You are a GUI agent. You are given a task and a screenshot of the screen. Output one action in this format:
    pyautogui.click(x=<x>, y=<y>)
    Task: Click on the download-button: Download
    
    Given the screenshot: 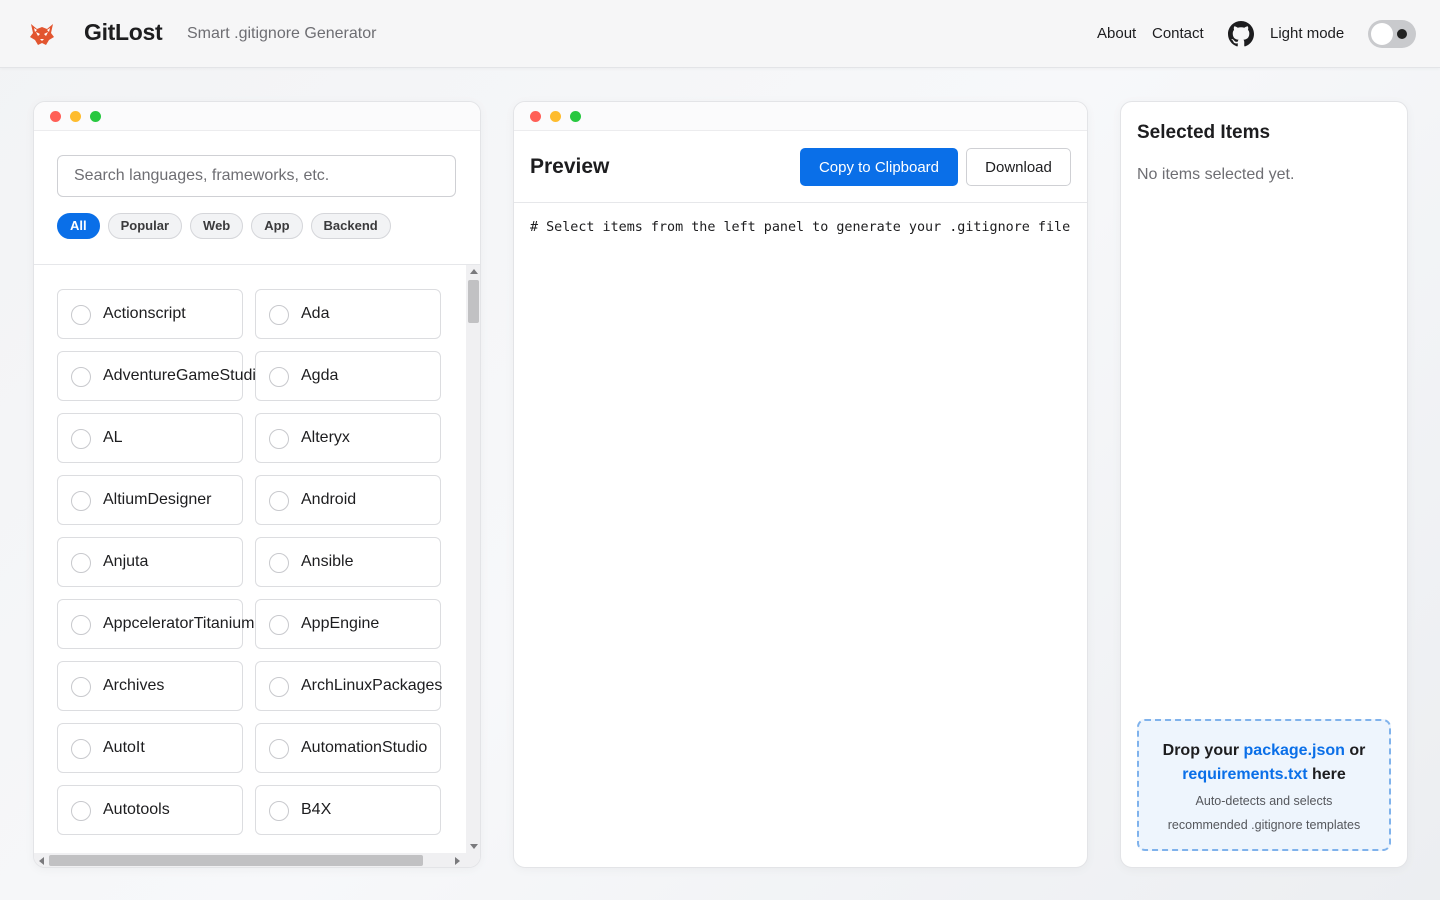 What is the action you would take?
    pyautogui.click(x=1018, y=167)
    